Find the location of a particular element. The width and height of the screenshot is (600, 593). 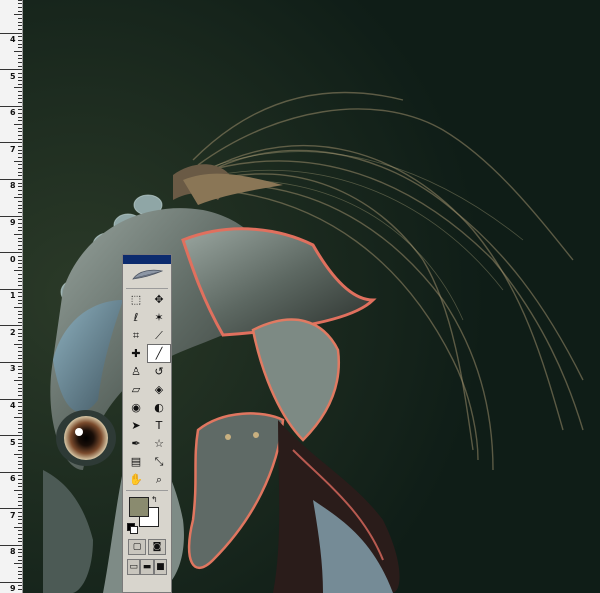

eyedropper-icon: ⤡ is located at coordinates (159, 461).